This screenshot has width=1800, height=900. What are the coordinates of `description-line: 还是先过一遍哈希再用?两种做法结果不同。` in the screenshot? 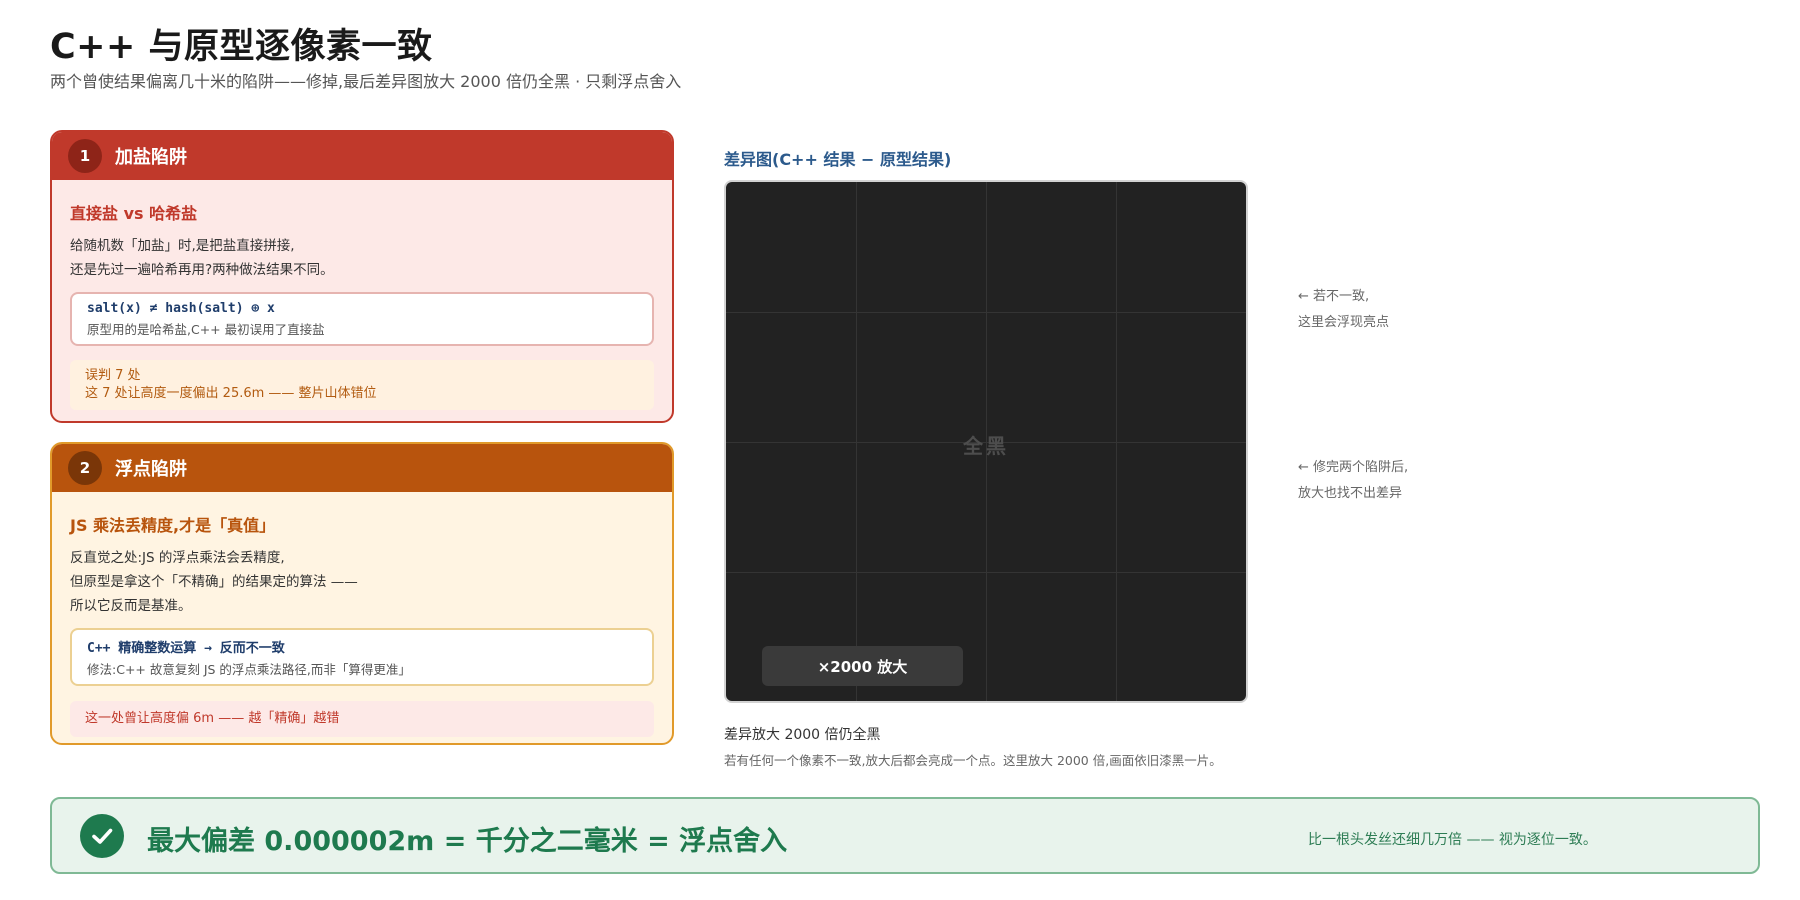 It's located at (202, 270).